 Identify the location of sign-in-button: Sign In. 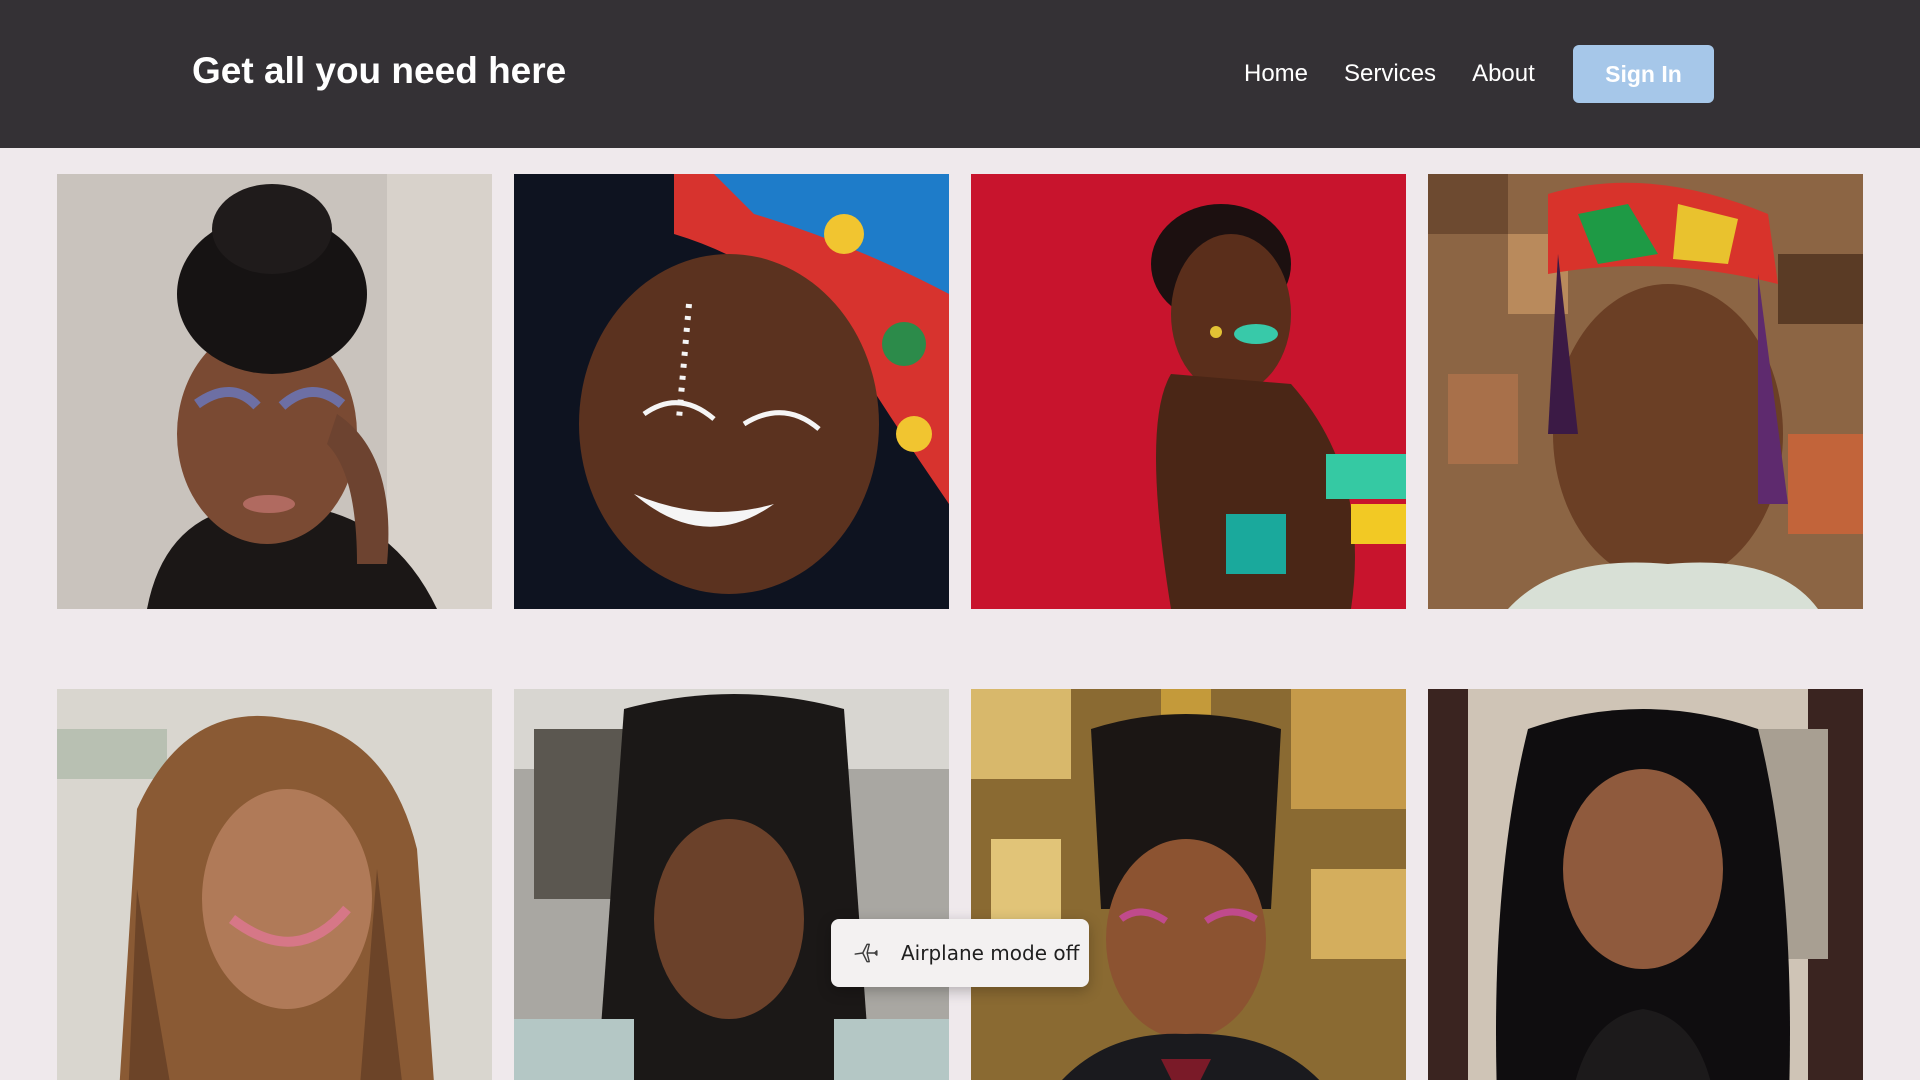
(1643, 74).